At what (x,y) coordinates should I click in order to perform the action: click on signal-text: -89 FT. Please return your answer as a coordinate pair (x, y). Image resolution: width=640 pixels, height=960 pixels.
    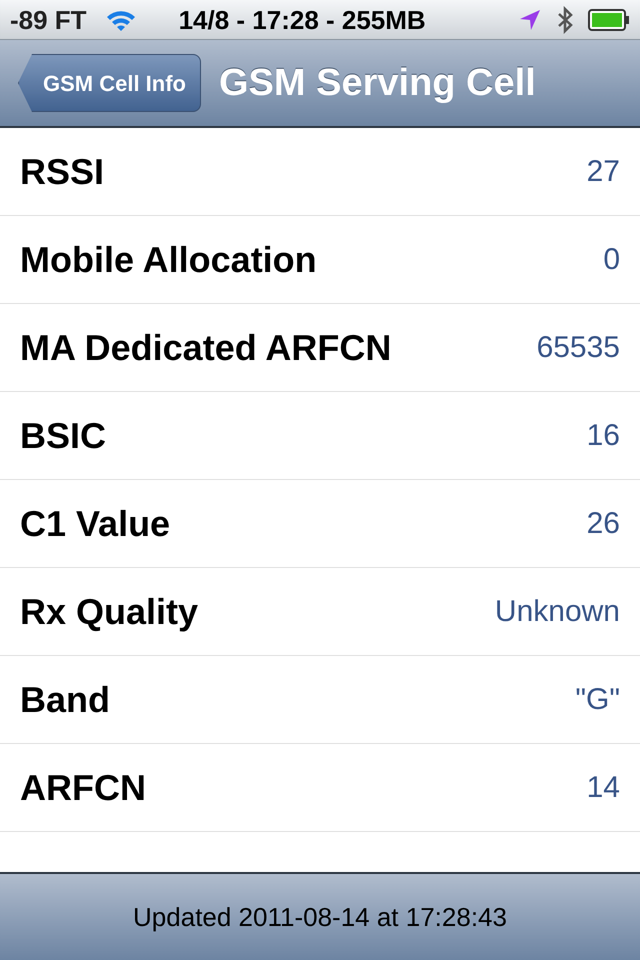
    Looking at the image, I should click on (48, 19).